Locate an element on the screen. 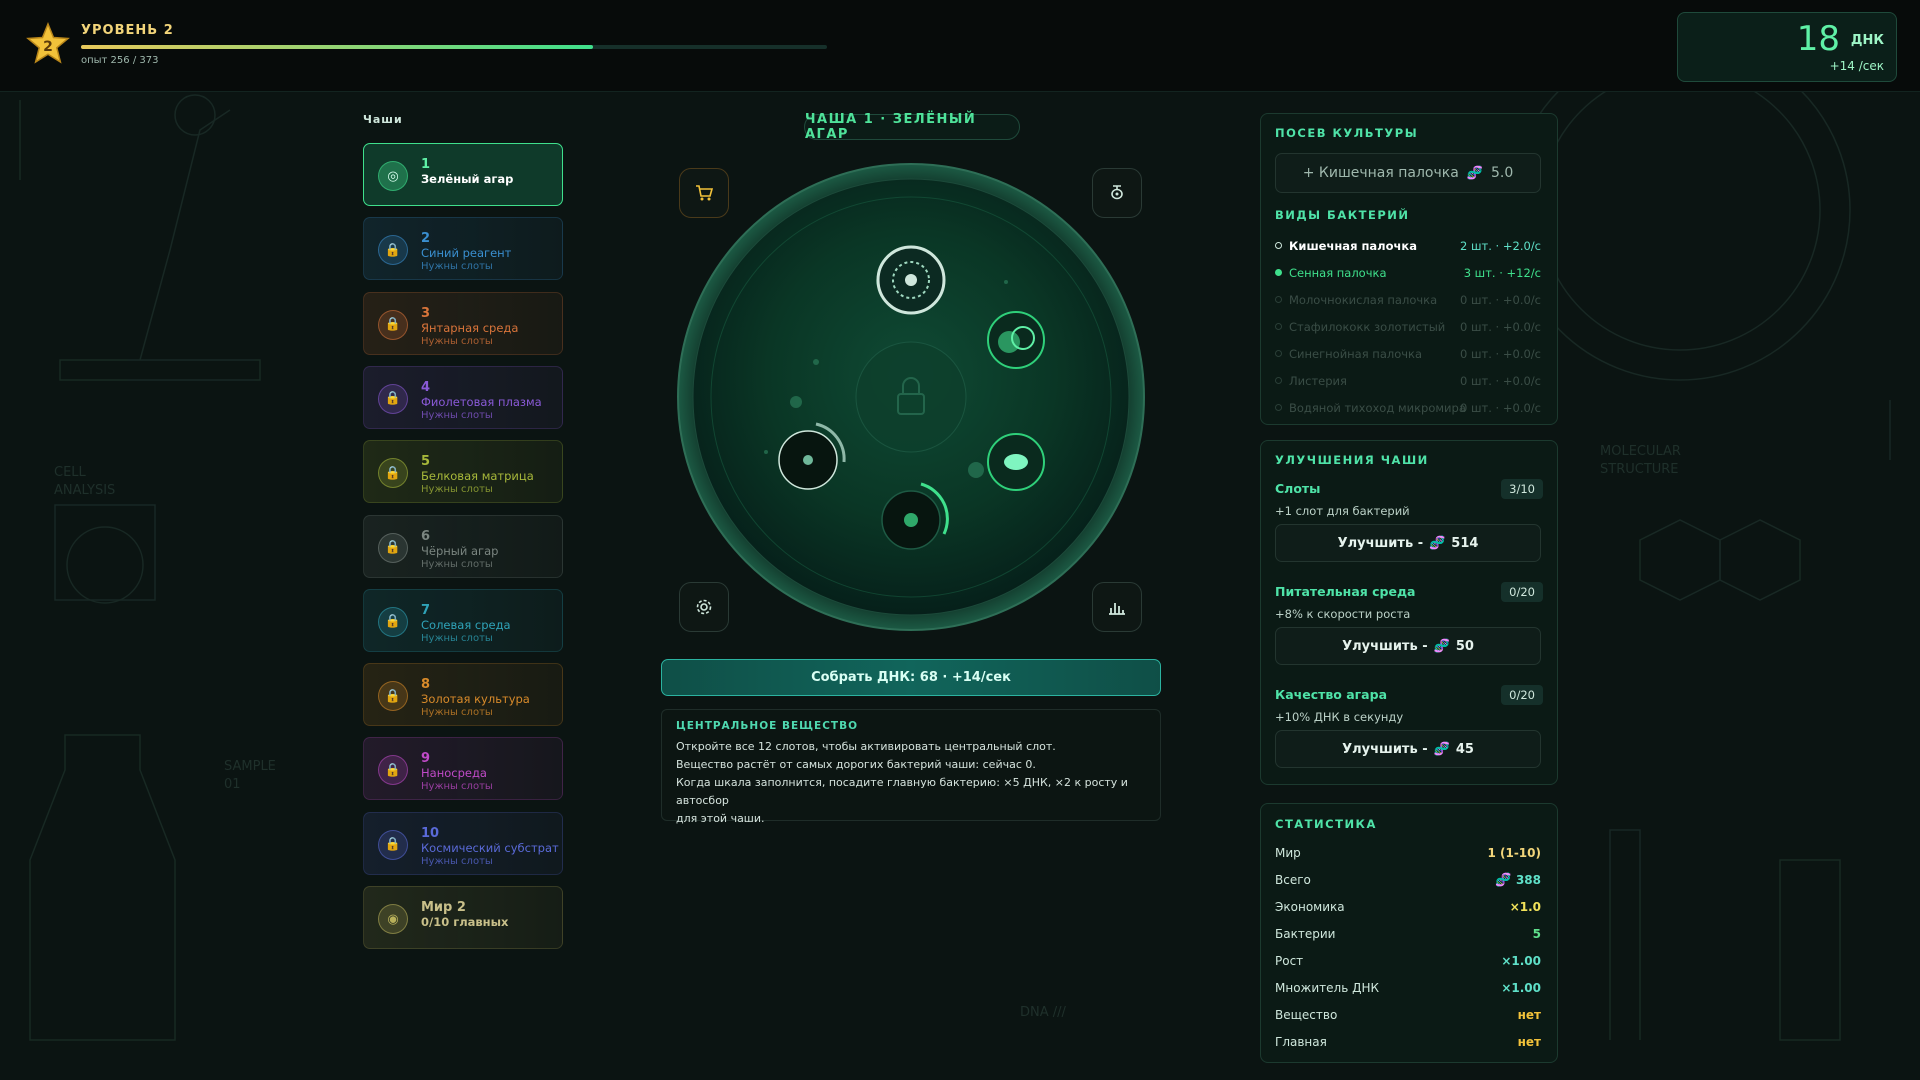 Image resolution: width=1920 pixels, height=1080 pixels. bacteria-row: Синегнойная палочка 0 шт. · +0.0/с is located at coordinates (1408, 355).